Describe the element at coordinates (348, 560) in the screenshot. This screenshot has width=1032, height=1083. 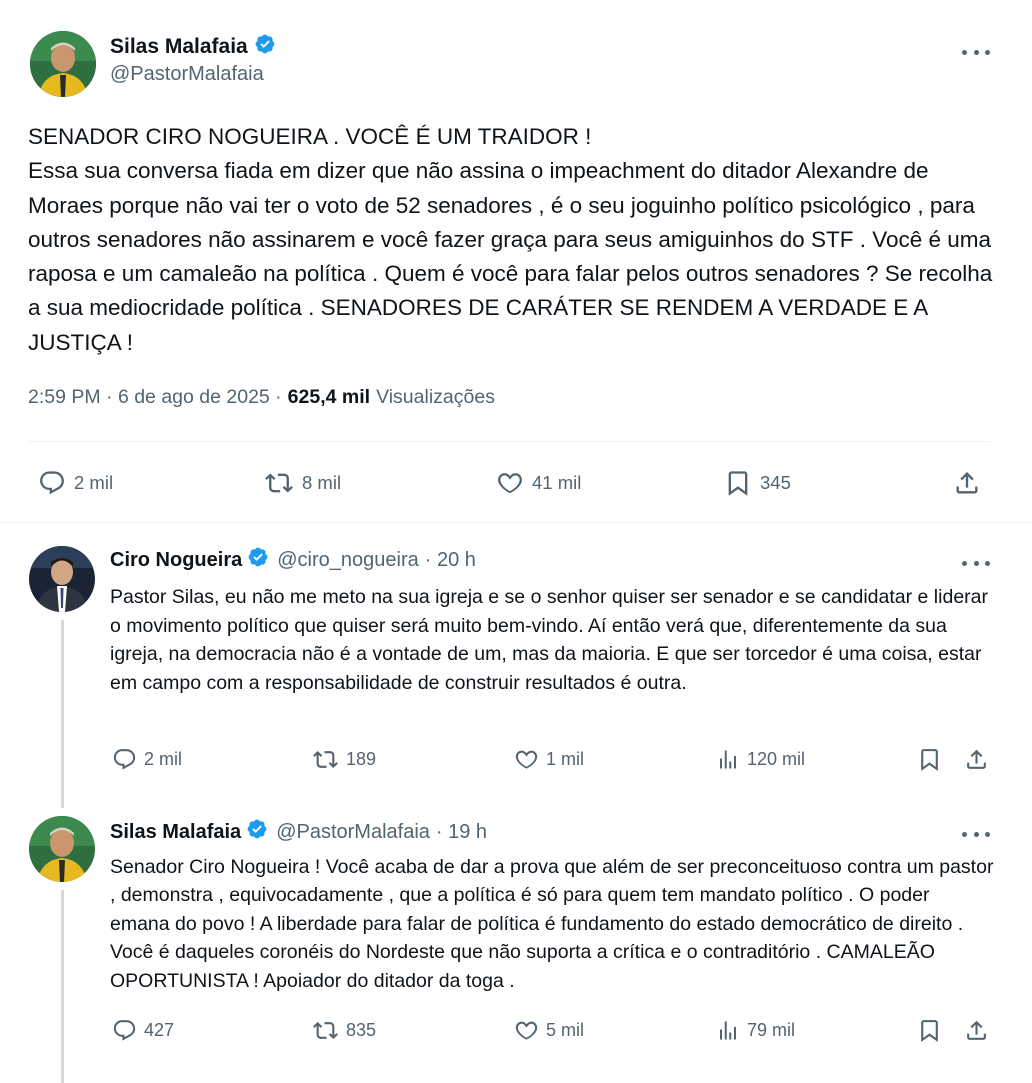
I see `author-handle: @ciro_nogueira` at that location.